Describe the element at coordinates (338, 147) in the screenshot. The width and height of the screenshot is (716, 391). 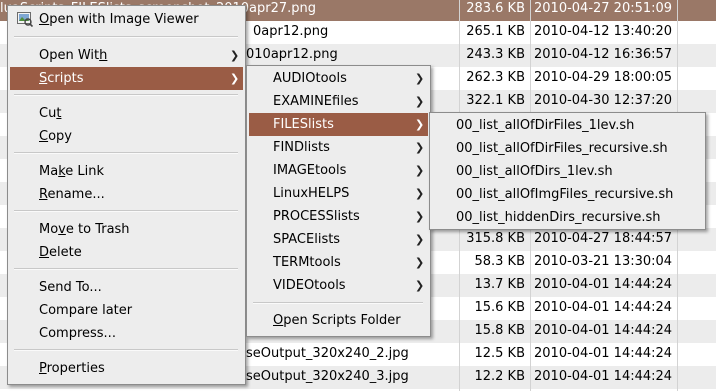
I see `scripts-item-findlists: FINDlists ❯` at that location.